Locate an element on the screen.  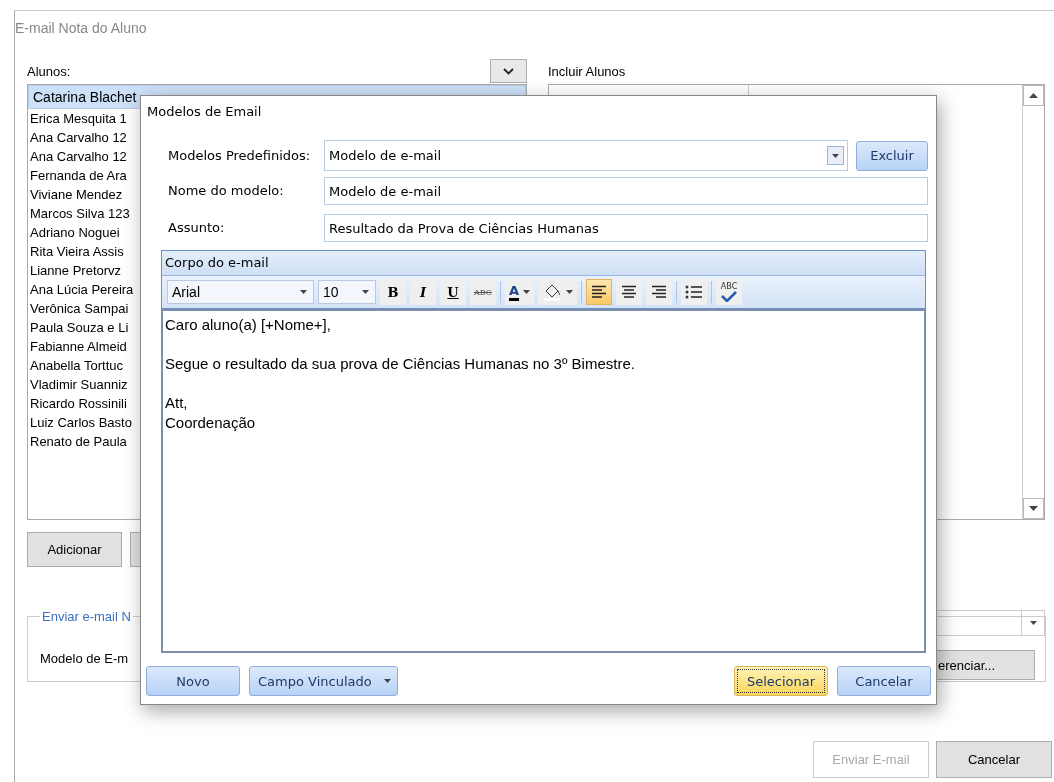
field-label: Nome do modelo: is located at coordinates (226, 191).